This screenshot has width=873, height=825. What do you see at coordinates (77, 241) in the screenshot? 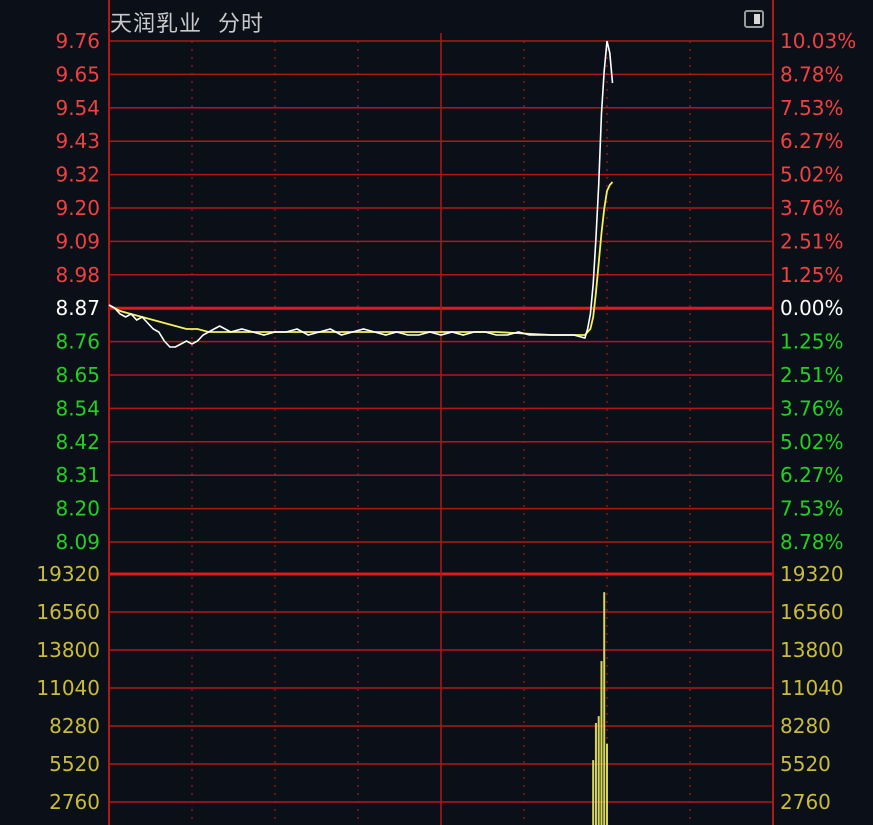
I see `price-tick-label: 9.09` at bounding box center [77, 241].